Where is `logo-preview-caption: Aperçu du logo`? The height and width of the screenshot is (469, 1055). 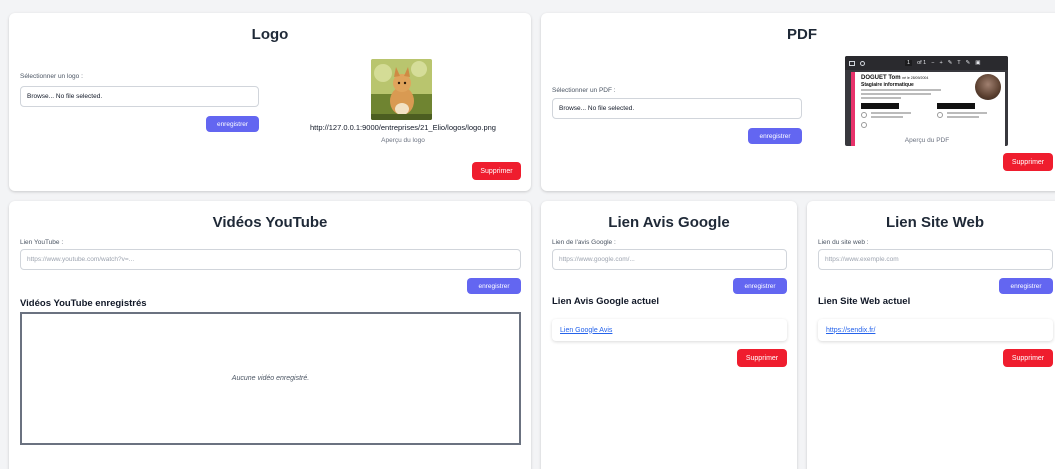 logo-preview-caption: Aperçu du logo is located at coordinates (403, 140).